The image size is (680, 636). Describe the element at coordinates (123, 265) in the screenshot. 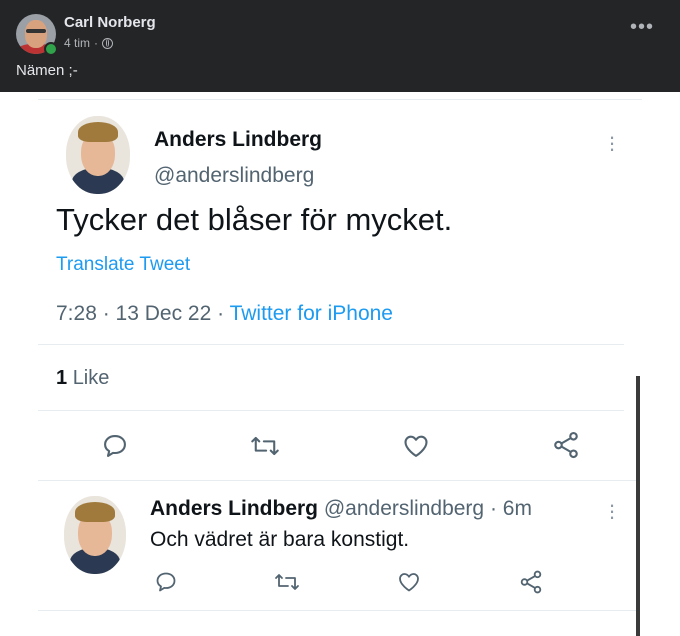

I see `translate-tweet-link: Translate Tweet` at that location.